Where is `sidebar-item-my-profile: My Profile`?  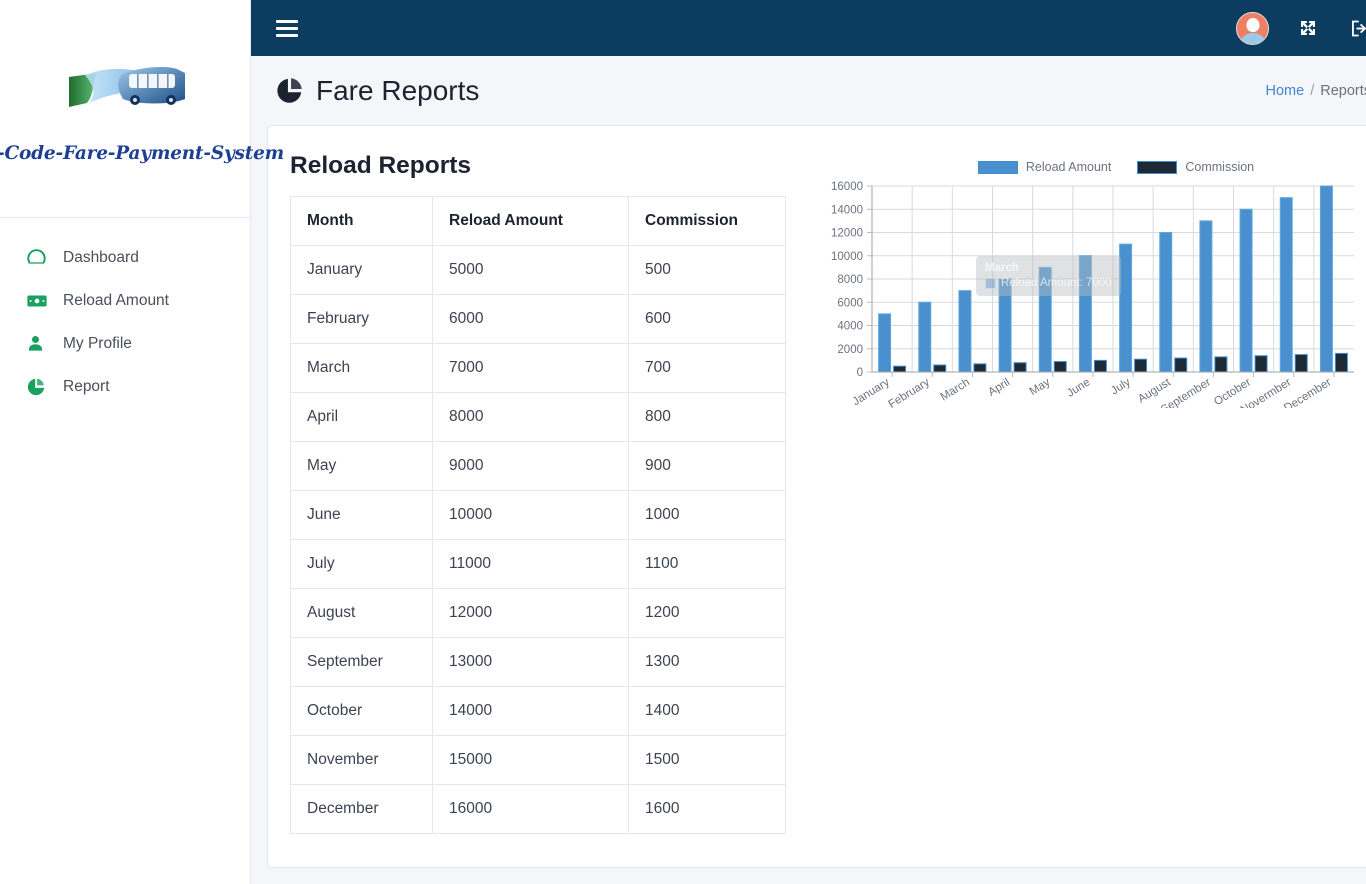 sidebar-item-my-profile: My Profile is located at coordinates (125, 343).